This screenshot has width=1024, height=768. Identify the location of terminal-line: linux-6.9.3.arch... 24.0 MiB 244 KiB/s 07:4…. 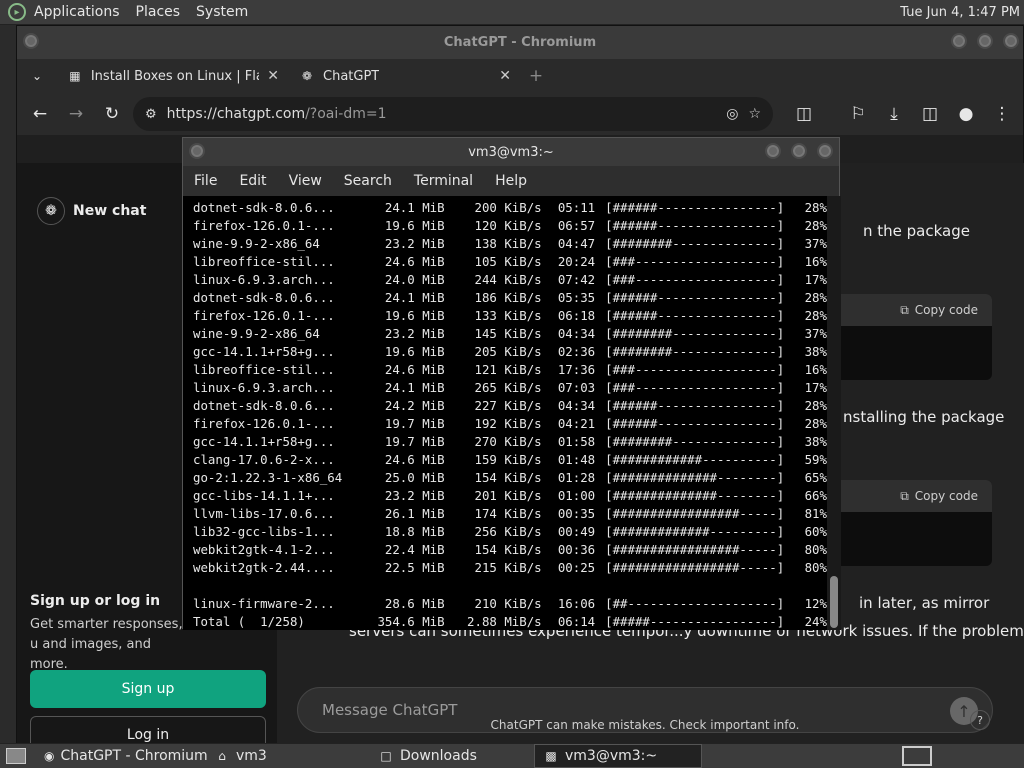
(510, 280).